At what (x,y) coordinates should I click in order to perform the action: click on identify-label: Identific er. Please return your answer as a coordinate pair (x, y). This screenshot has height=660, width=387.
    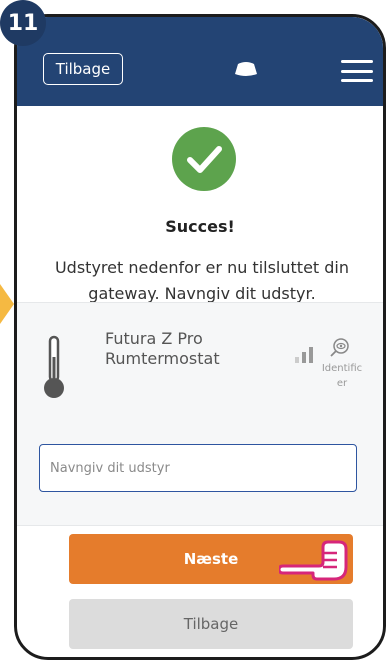
    Looking at the image, I should click on (342, 376).